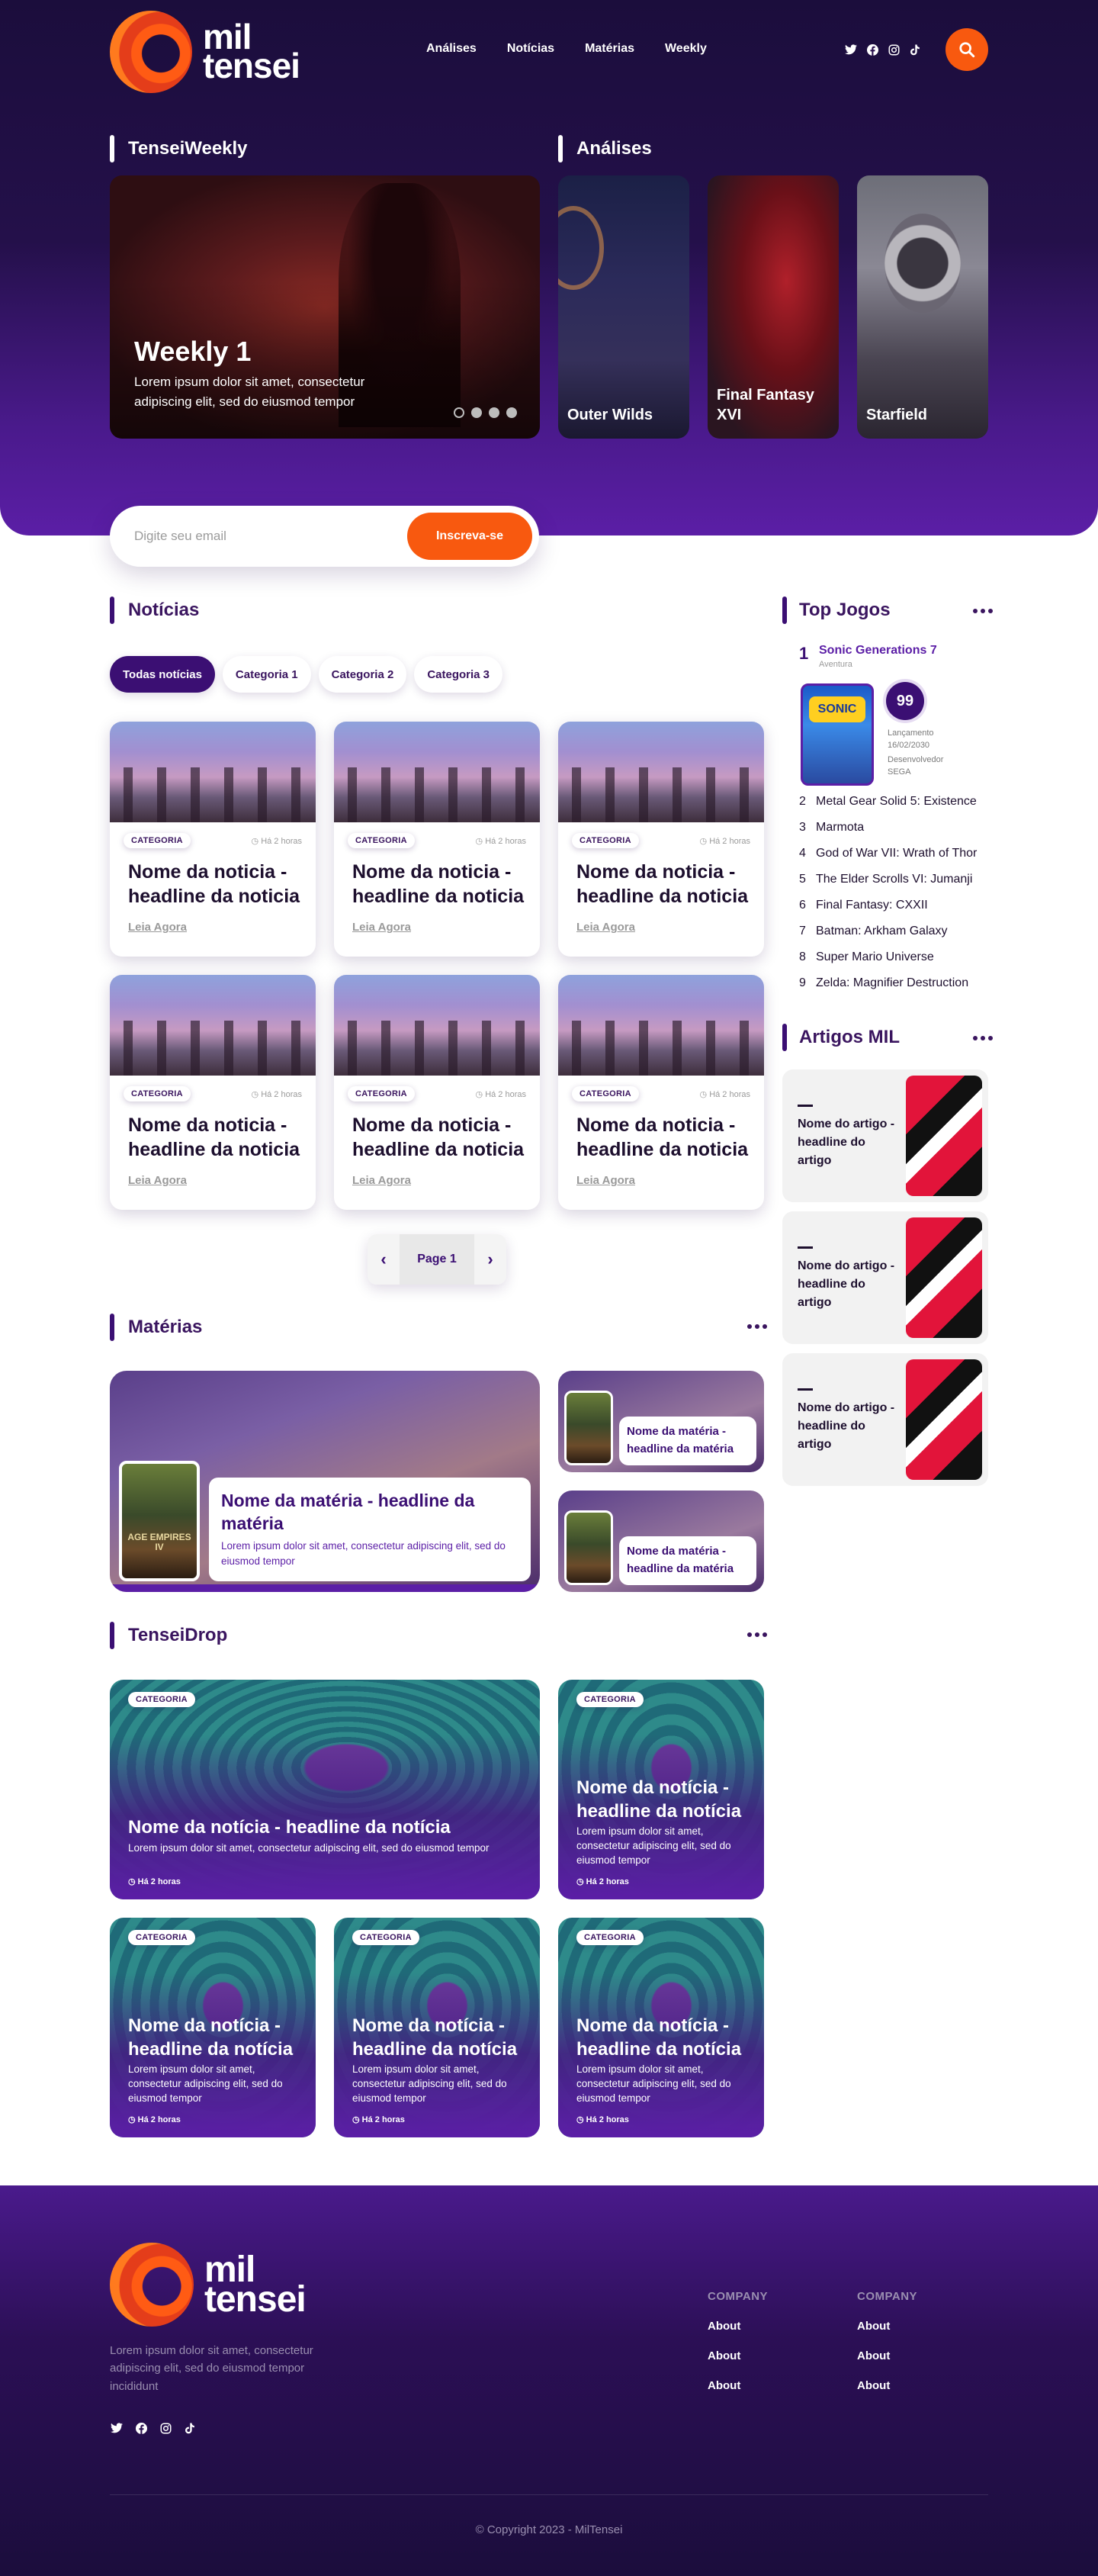  I want to click on artigo-image, so click(944, 1420).